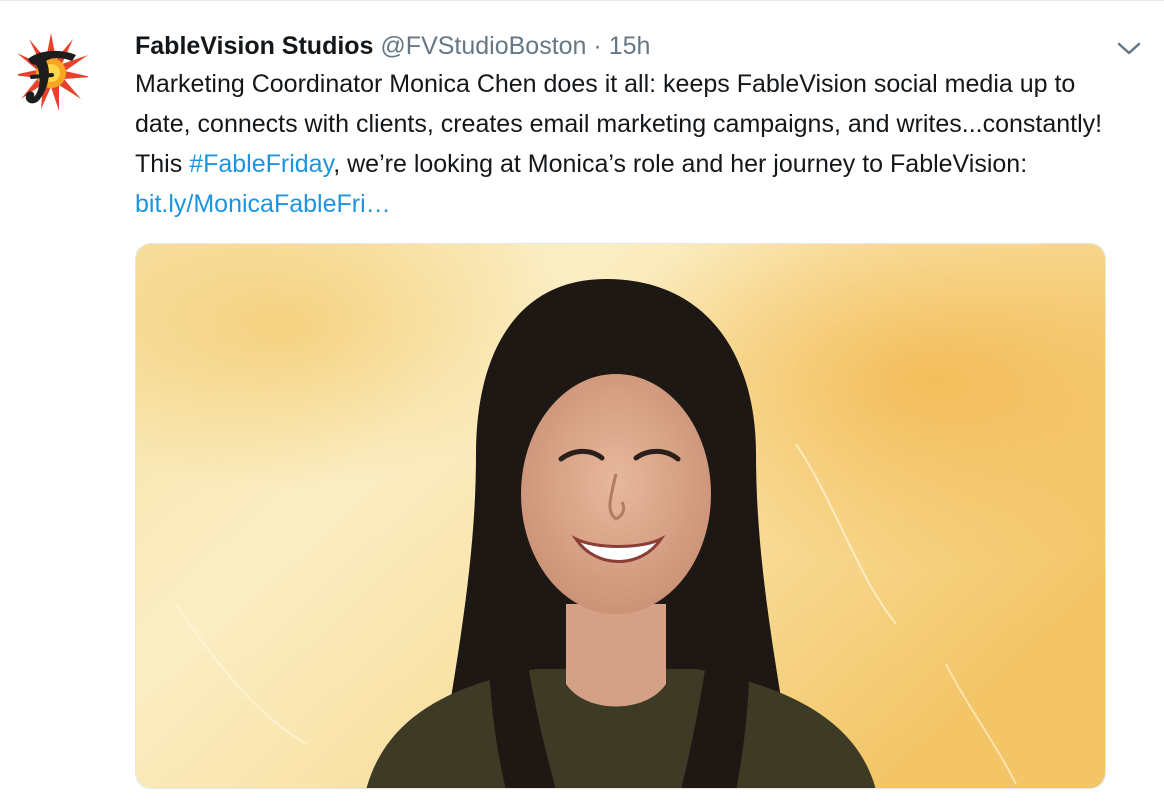 The height and width of the screenshot is (803, 1164). What do you see at coordinates (52, 72) in the screenshot?
I see `starburst-logo-icon` at bounding box center [52, 72].